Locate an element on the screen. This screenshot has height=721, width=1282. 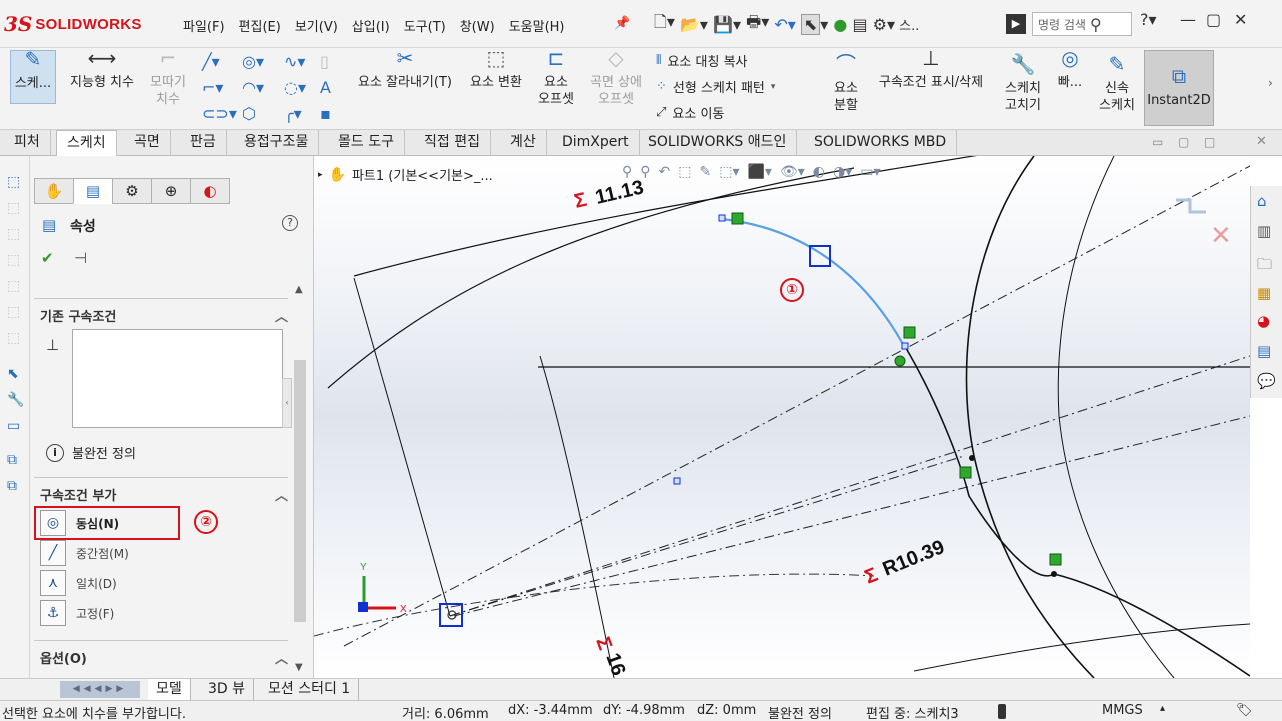
command-search-input: 명령 검색 ⚲ is located at coordinates (1082, 24).